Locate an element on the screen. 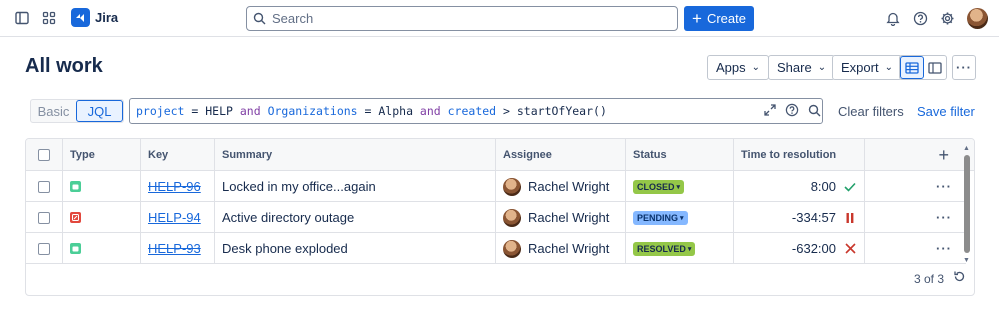 This screenshot has width=999, height=312. jql-token: > is located at coordinates (506, 111).